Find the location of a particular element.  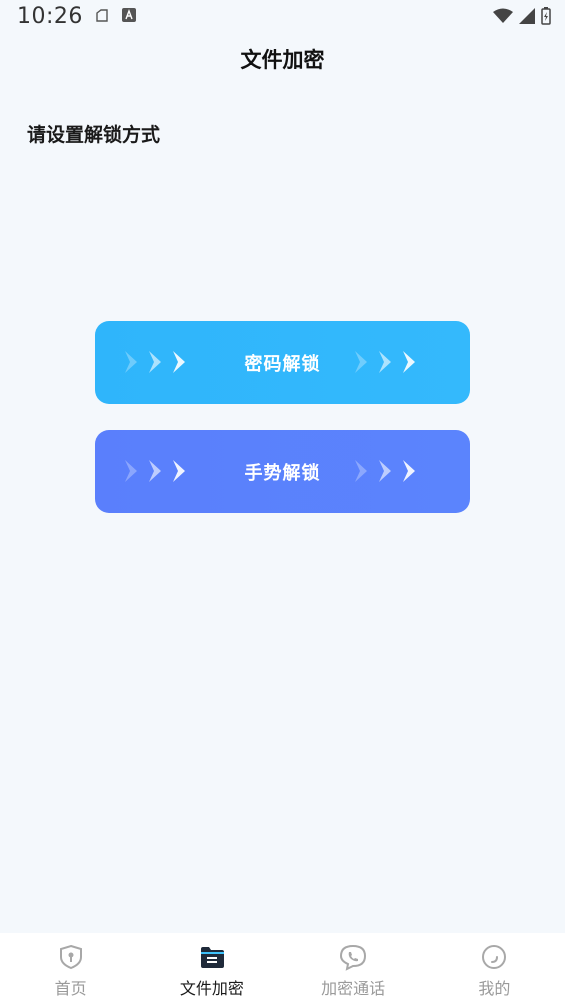

folder-icon is located at coordinates (212, 957).